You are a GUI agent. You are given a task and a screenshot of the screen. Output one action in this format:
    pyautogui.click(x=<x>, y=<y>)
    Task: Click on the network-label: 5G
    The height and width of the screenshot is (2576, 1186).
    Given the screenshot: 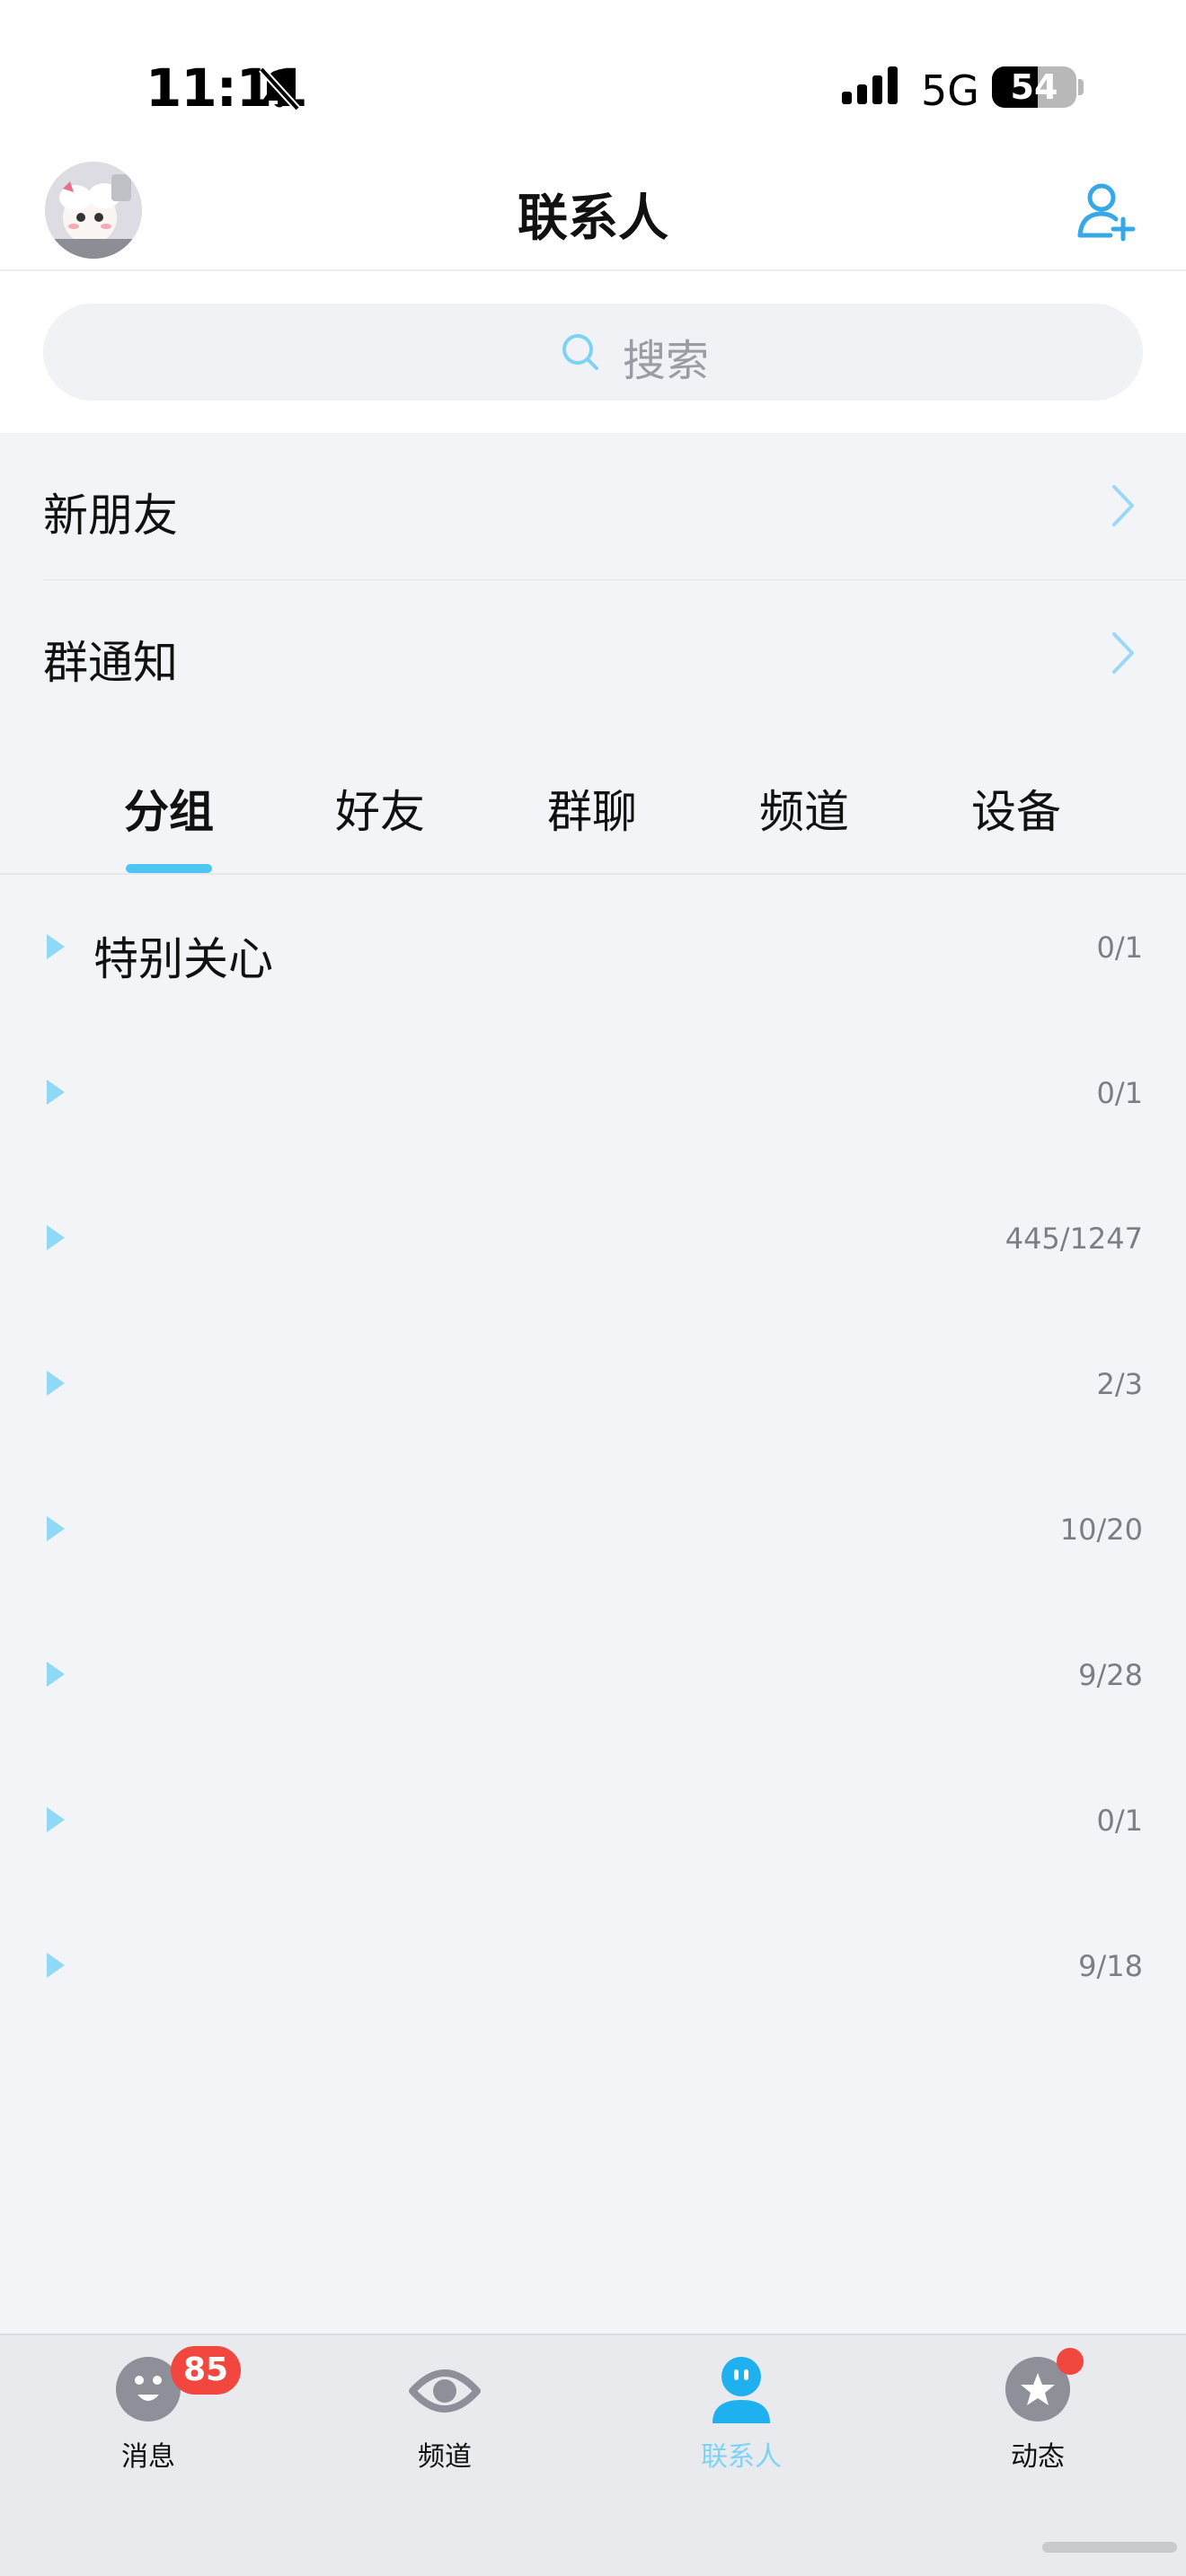 What is the action you would take?
    pyautogui.click(x=950, y=90)
    